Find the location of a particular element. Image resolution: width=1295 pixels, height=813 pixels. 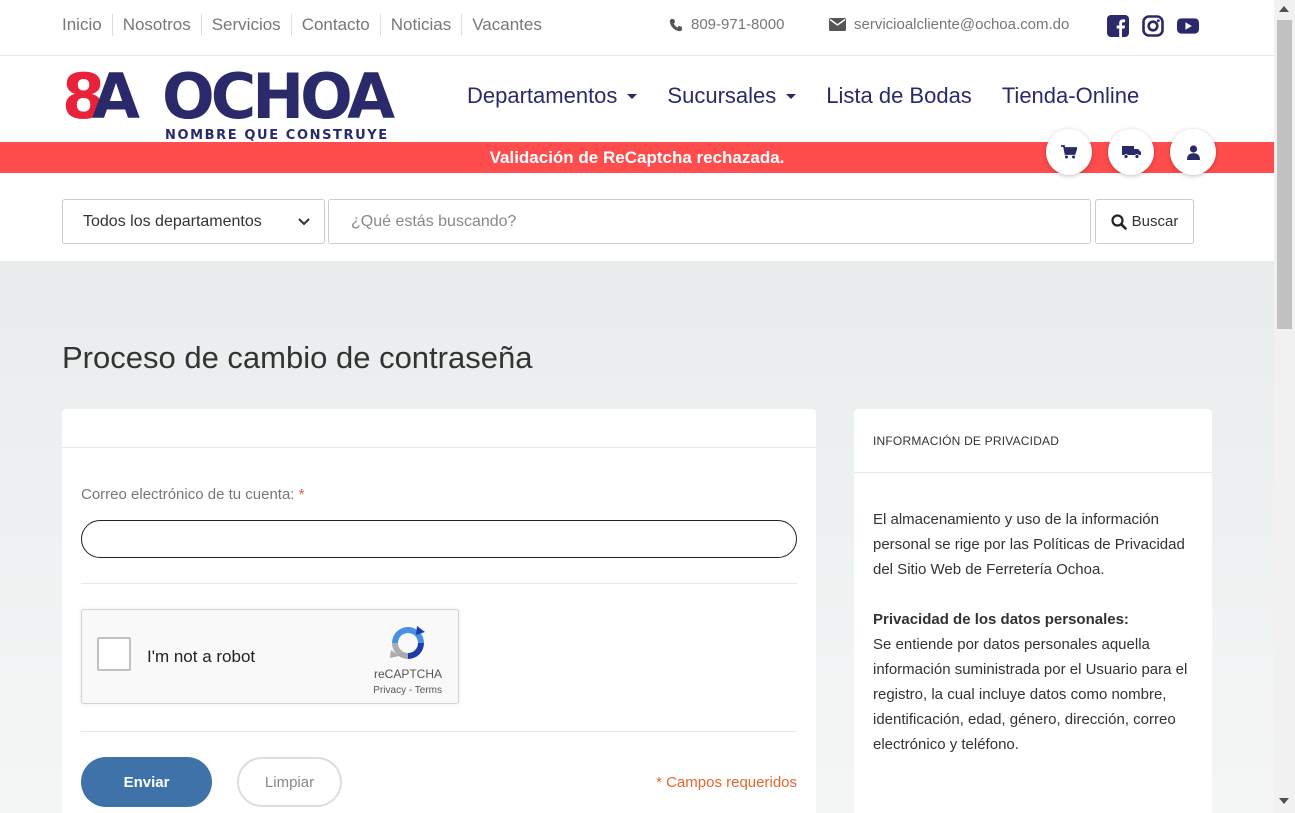

nav-departamentos: Departamentos is located at coordinates (552, 96).